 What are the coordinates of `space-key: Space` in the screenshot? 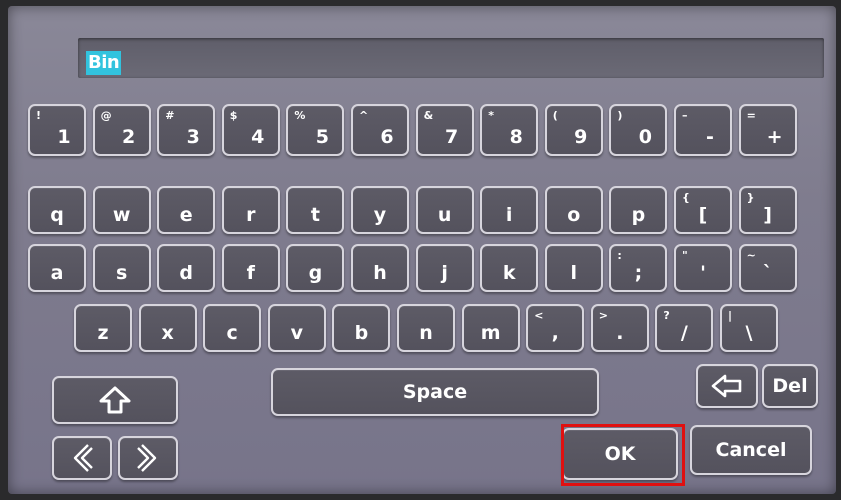 It's located at (435, 392).